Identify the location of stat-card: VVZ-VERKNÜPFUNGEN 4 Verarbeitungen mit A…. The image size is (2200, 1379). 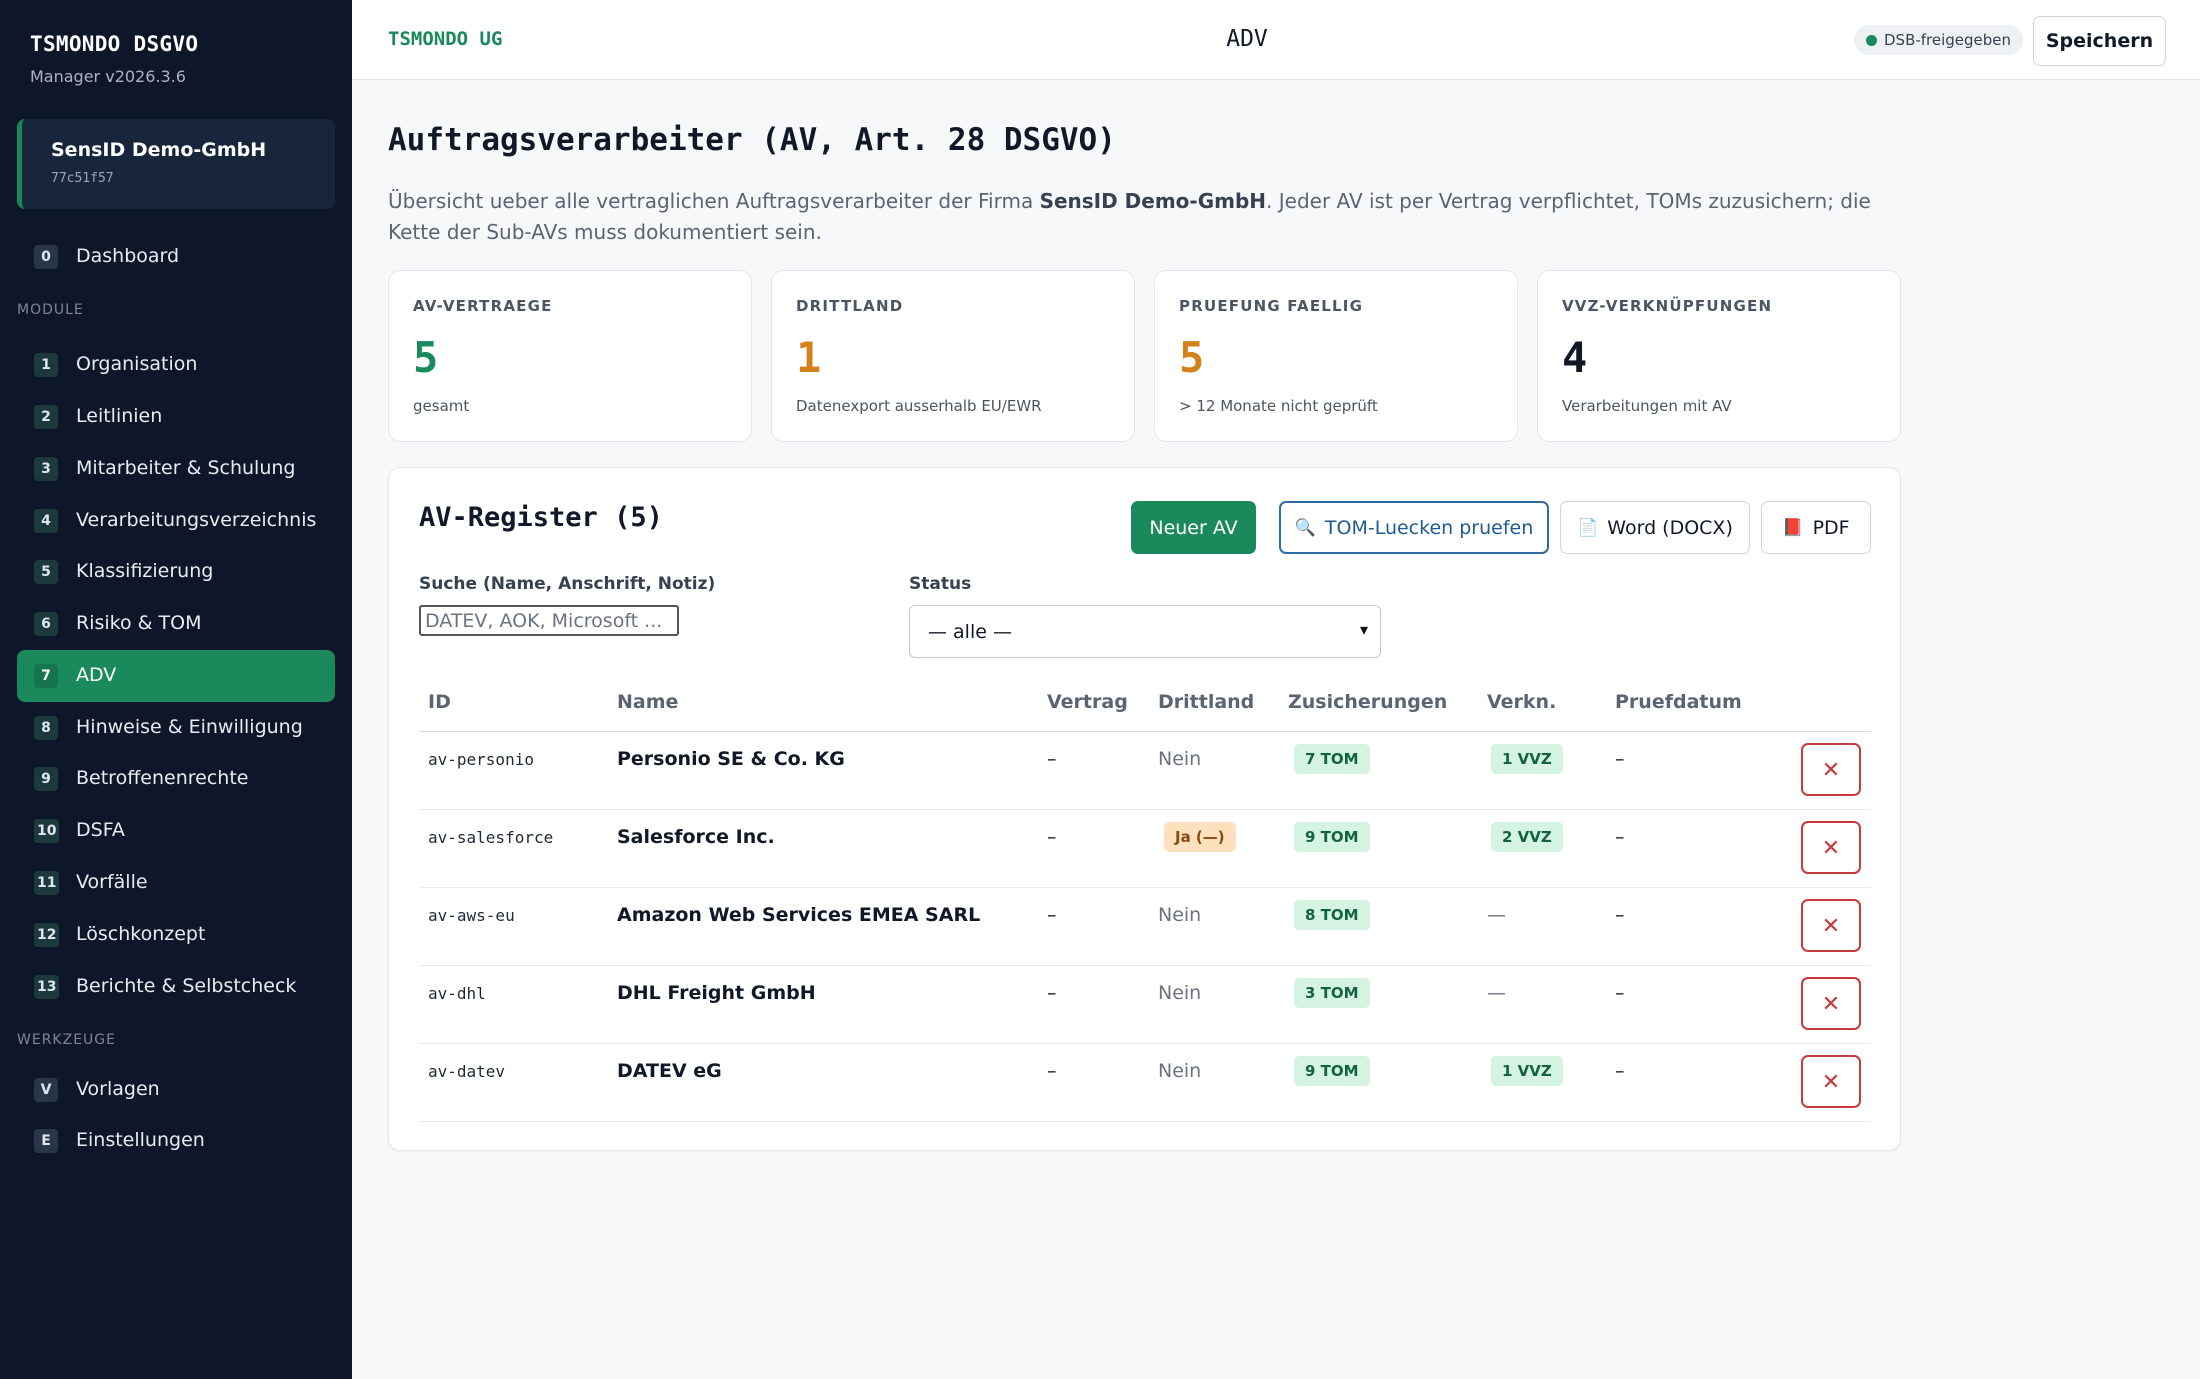
(1719, 356).